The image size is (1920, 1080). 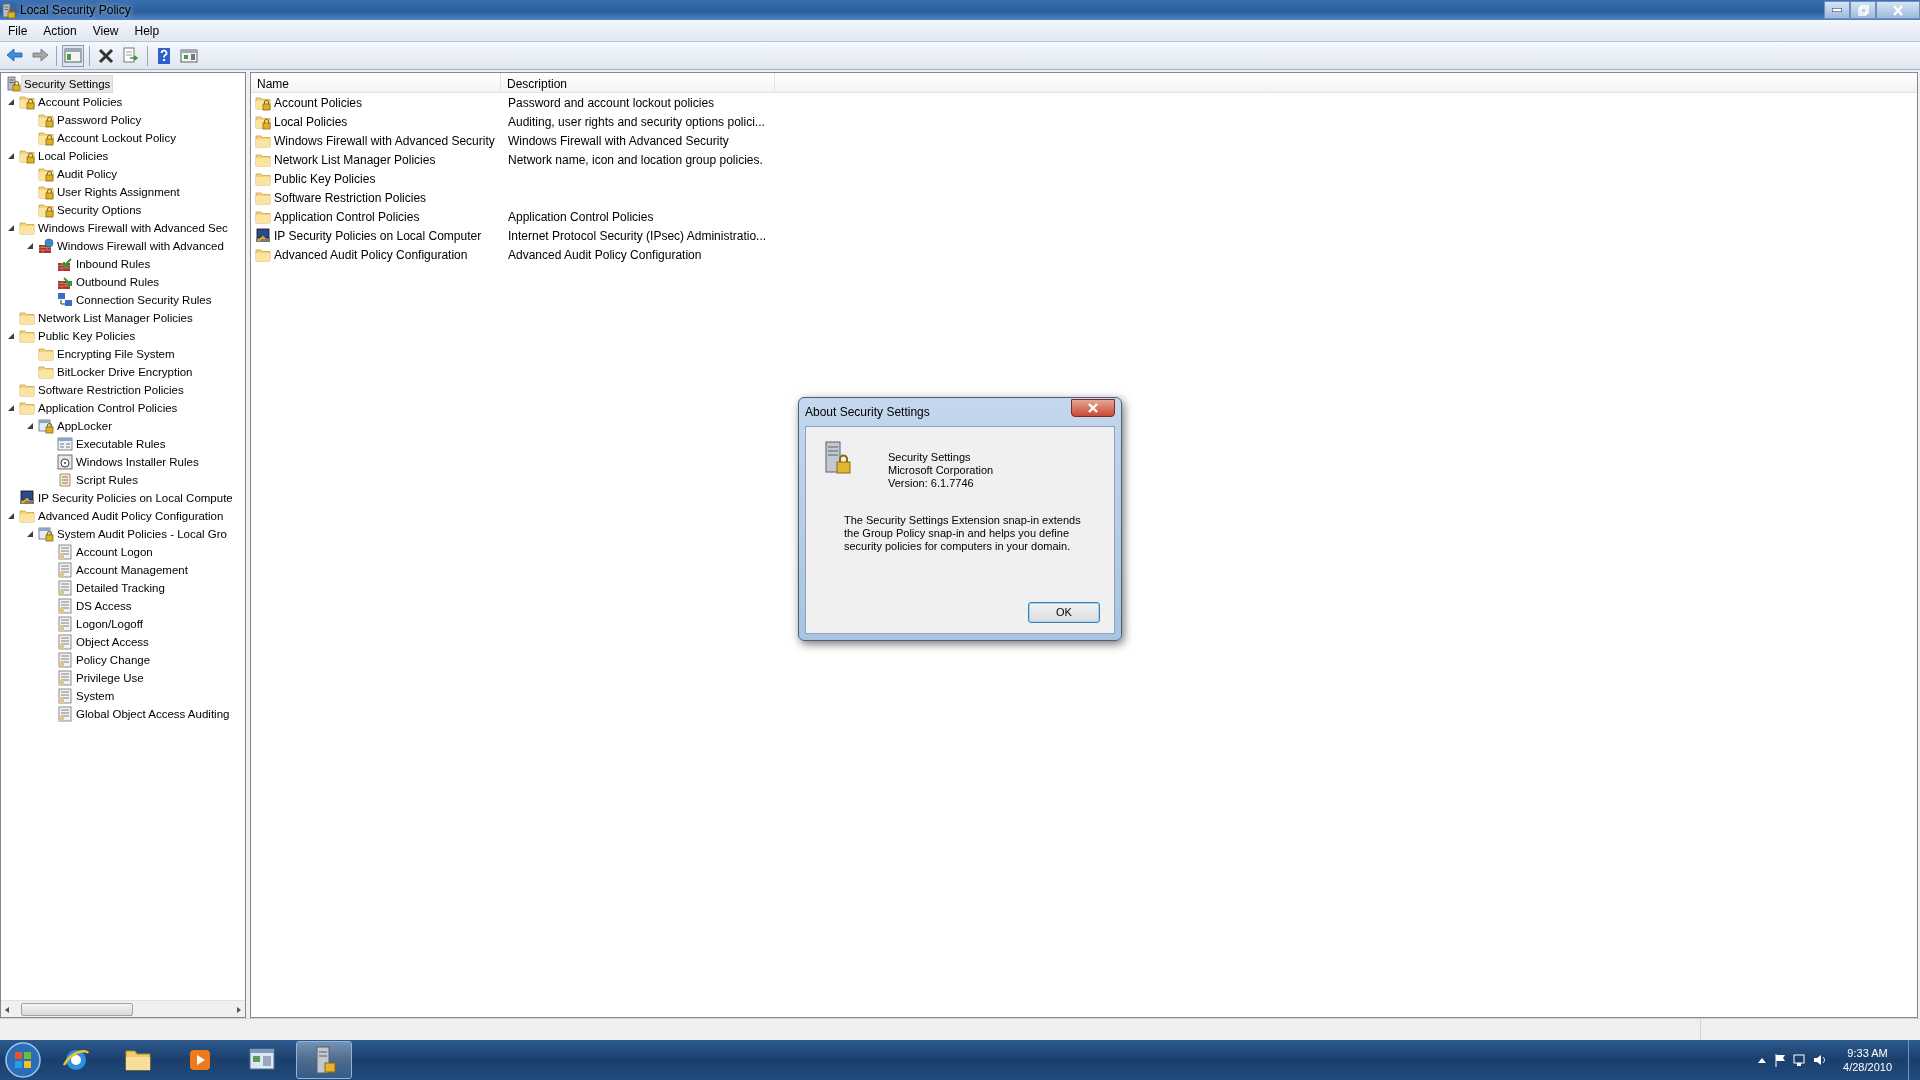 What do you see at coordinates (95, 696) in the screenshot?
I see `tree-item: System` at bounding box center [95, 696].